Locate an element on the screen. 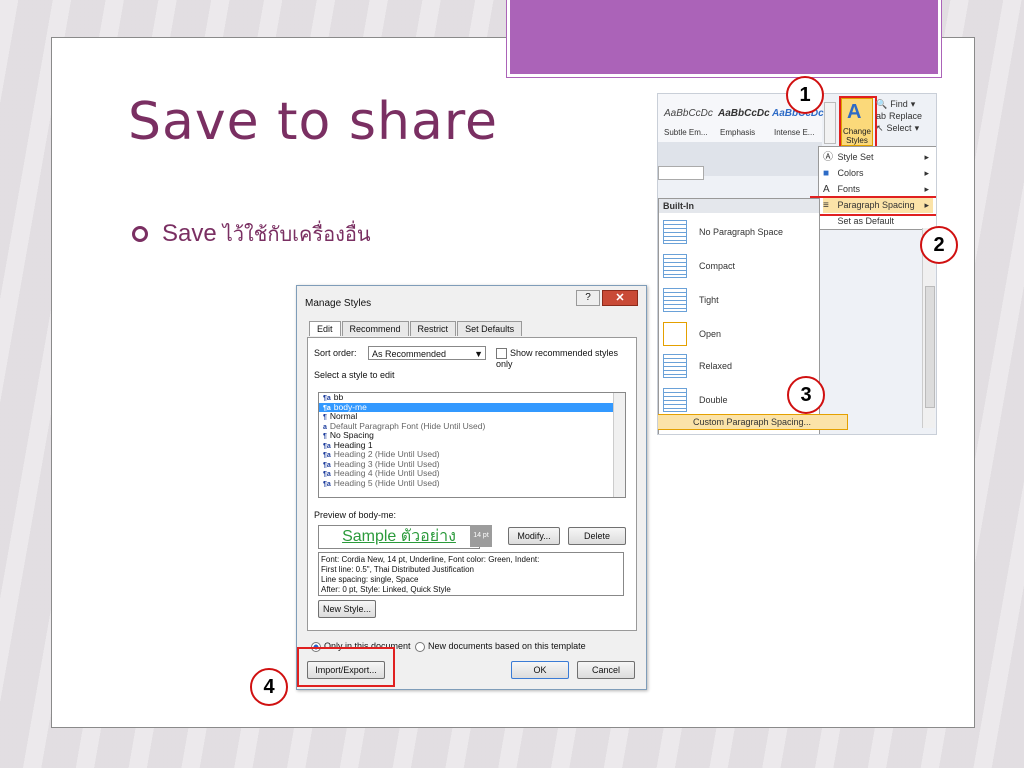  select-button: ↖ Select ▾ is located at coordinates (899, 128).